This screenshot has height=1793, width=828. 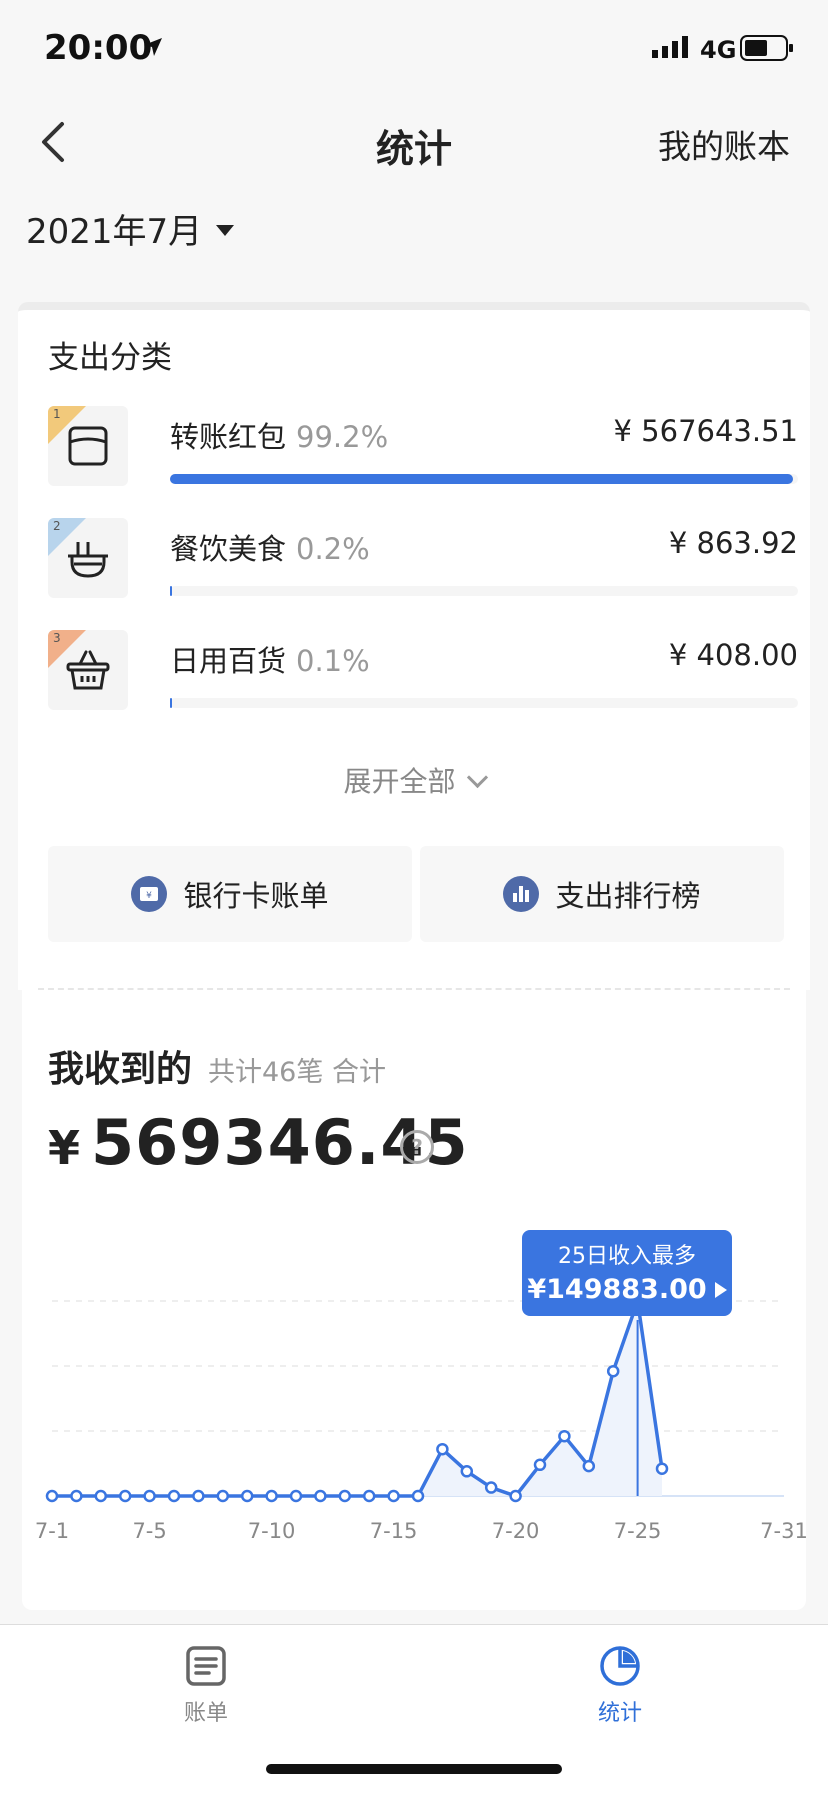 I want to click on category-amount: ¥ 567643.51, so click(x=706, y=431).